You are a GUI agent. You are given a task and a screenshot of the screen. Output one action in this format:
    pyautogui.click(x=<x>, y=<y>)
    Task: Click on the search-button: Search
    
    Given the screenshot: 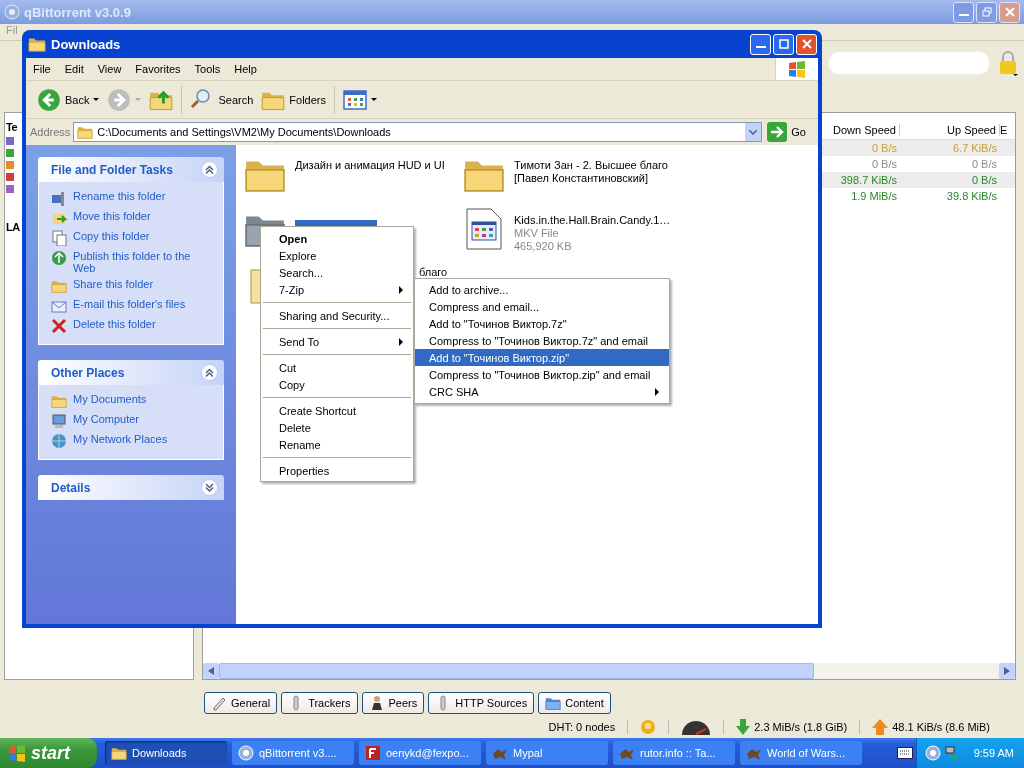 What is the action you would take?
    pyautogui.click(x=222, y=99)
    